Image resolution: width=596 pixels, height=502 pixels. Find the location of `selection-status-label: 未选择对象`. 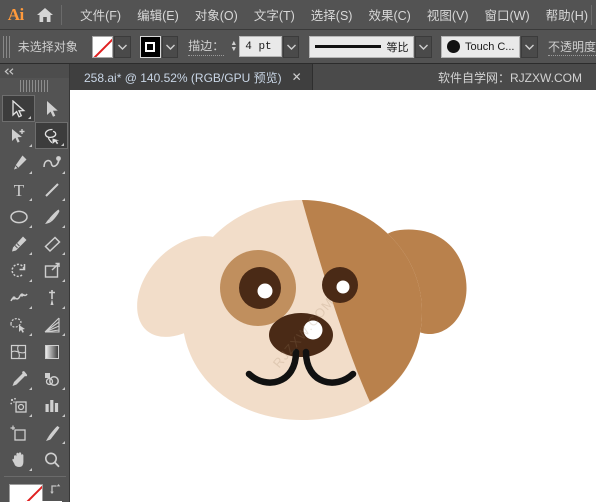

selection-status-label: 未选择对象 is located at coordinates (47, 47).